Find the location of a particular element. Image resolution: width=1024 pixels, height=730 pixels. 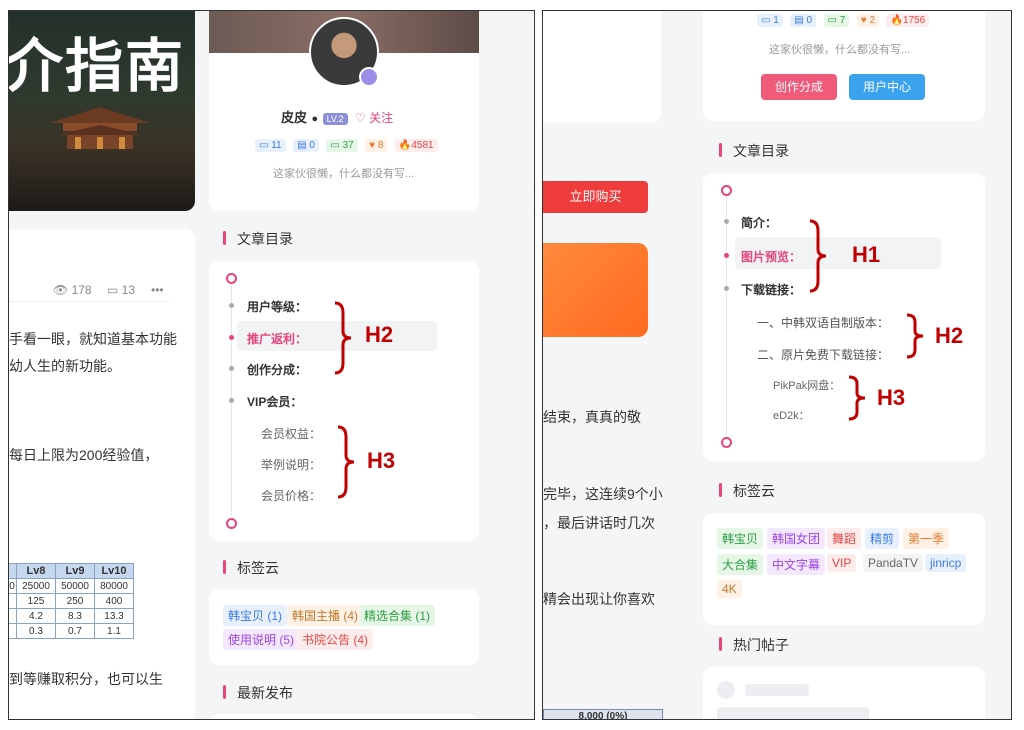

stat-value: 7 is located at coordinates (842, 20).